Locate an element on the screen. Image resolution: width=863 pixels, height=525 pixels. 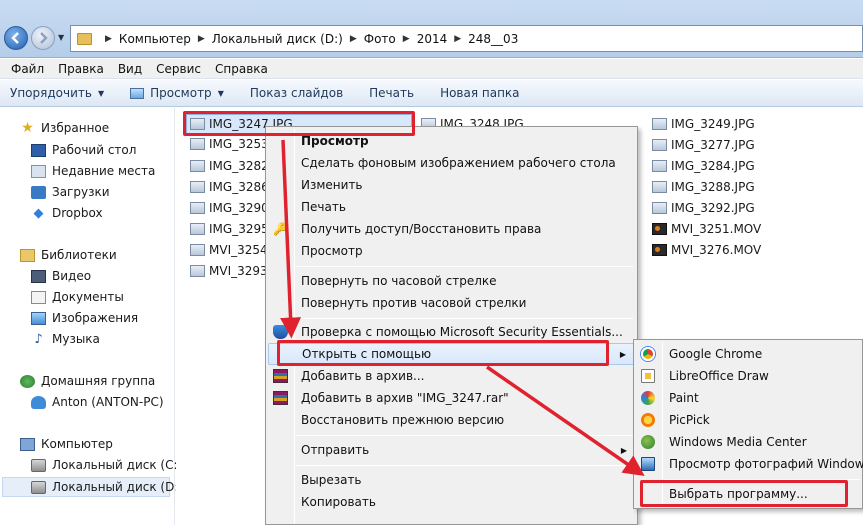
nav-label: Изображения is located at coordinates (95, 318).